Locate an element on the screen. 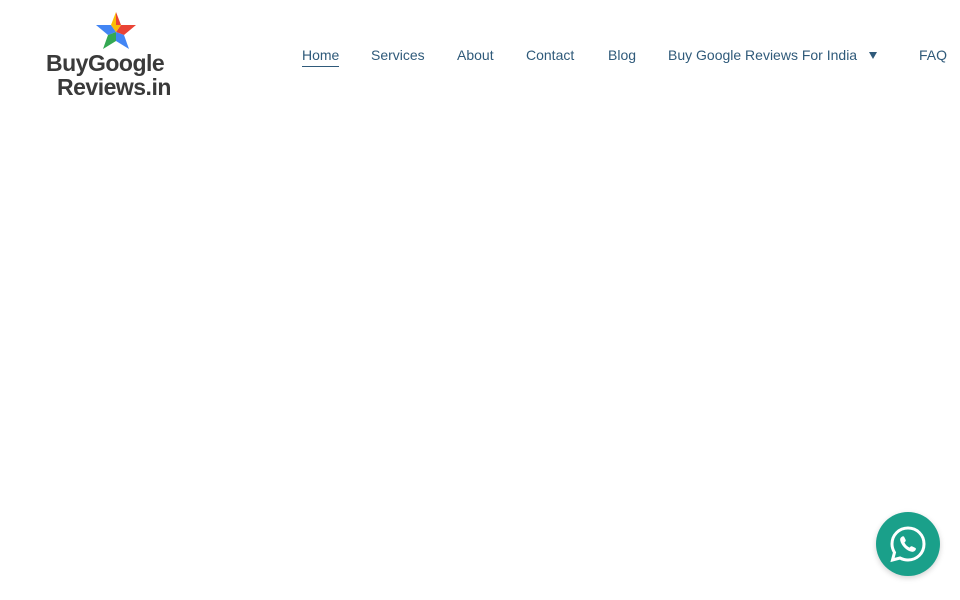 This screenshot has width=960, height=600. whatsapp-icon is located at coordinates (908, 544).